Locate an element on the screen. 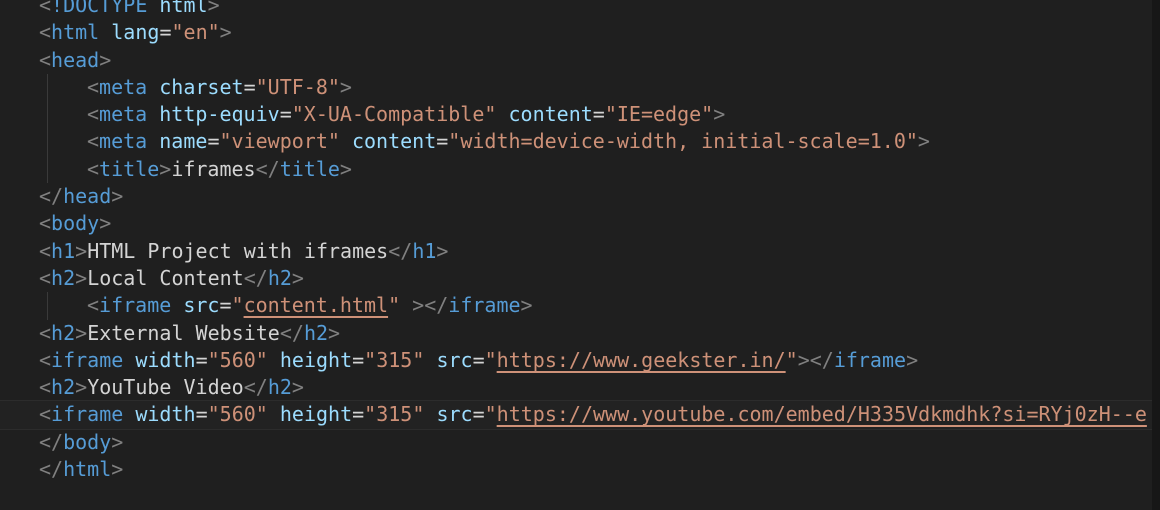 Image resolution: width=1160 pixels, height=510 pixels. code-line: <h2>Local Content</h2> is located at coordinates (599, 278).